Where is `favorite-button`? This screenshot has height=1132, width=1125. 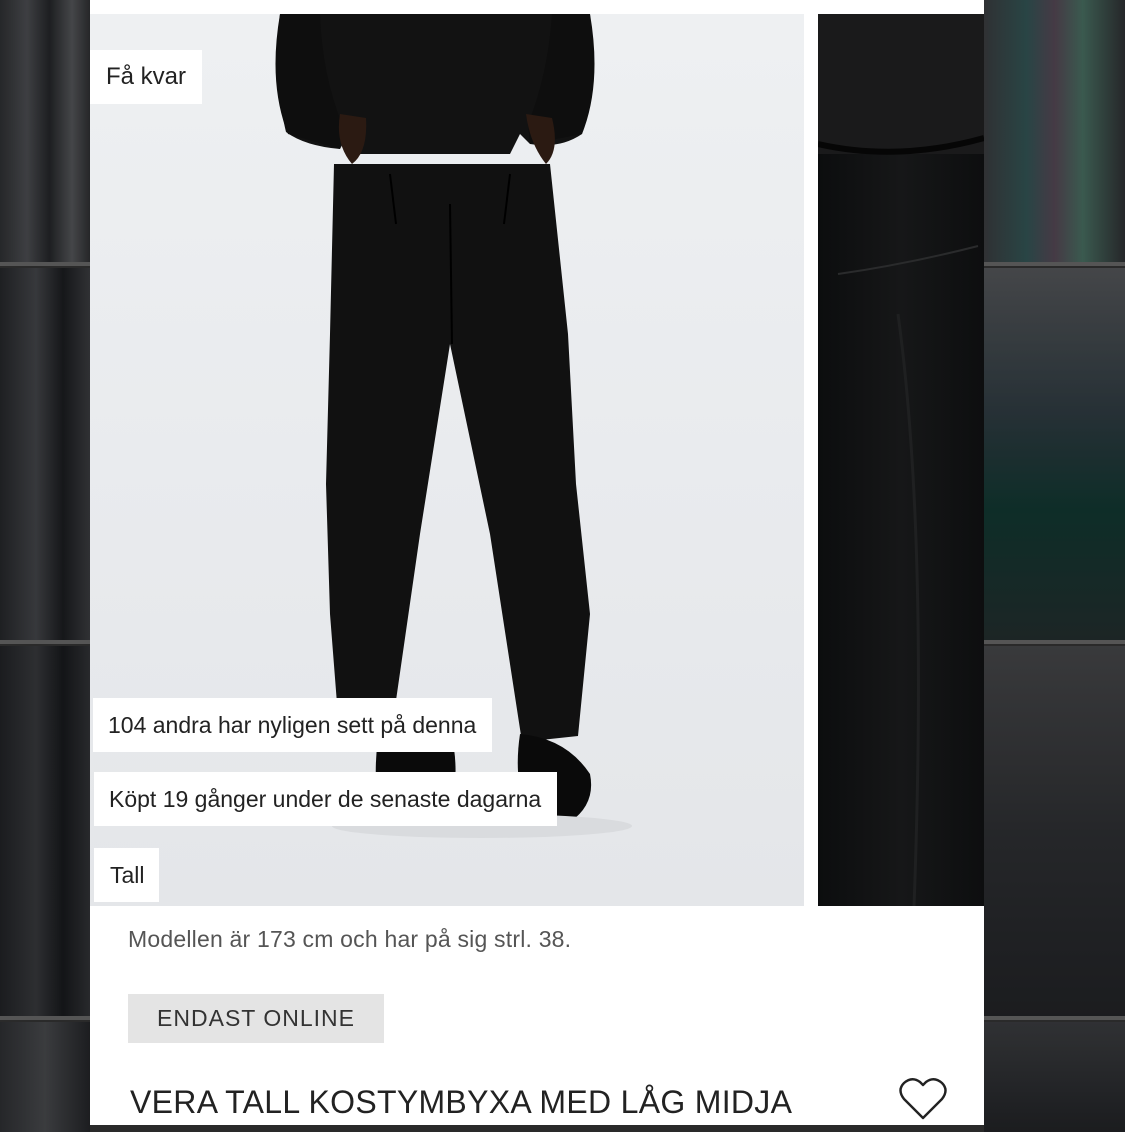 favorite-button is located at coordinates (923, 1099).